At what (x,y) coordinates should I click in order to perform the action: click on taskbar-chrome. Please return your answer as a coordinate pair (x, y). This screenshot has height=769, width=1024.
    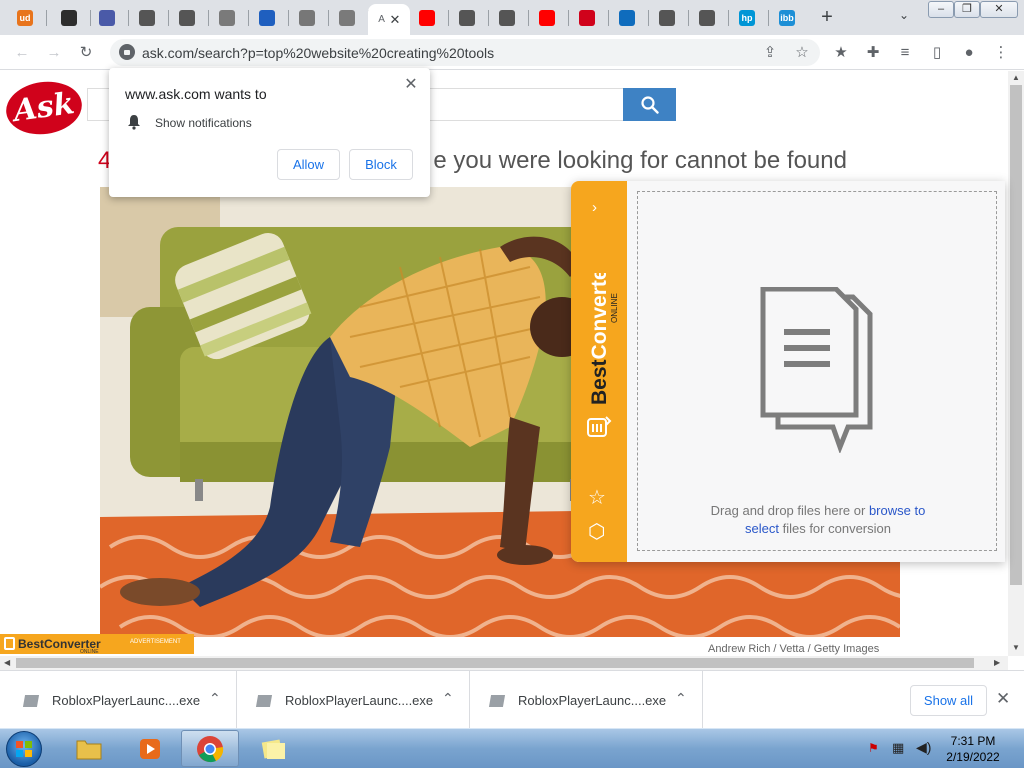
    Looking at the image, I should click on (210, 748).